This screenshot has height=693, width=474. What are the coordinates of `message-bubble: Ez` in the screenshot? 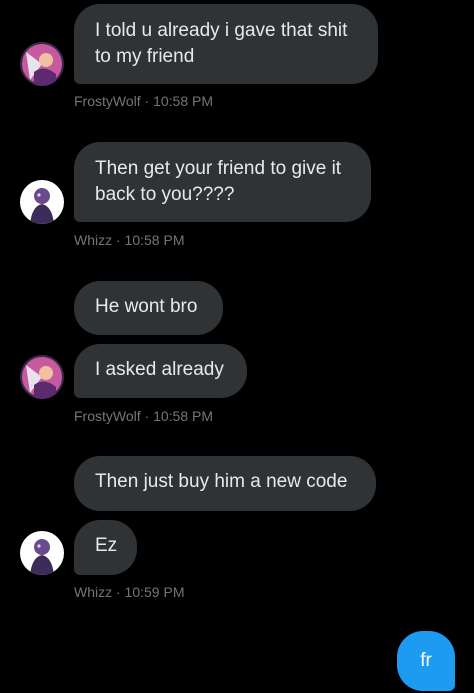 It's located at (105, 547).